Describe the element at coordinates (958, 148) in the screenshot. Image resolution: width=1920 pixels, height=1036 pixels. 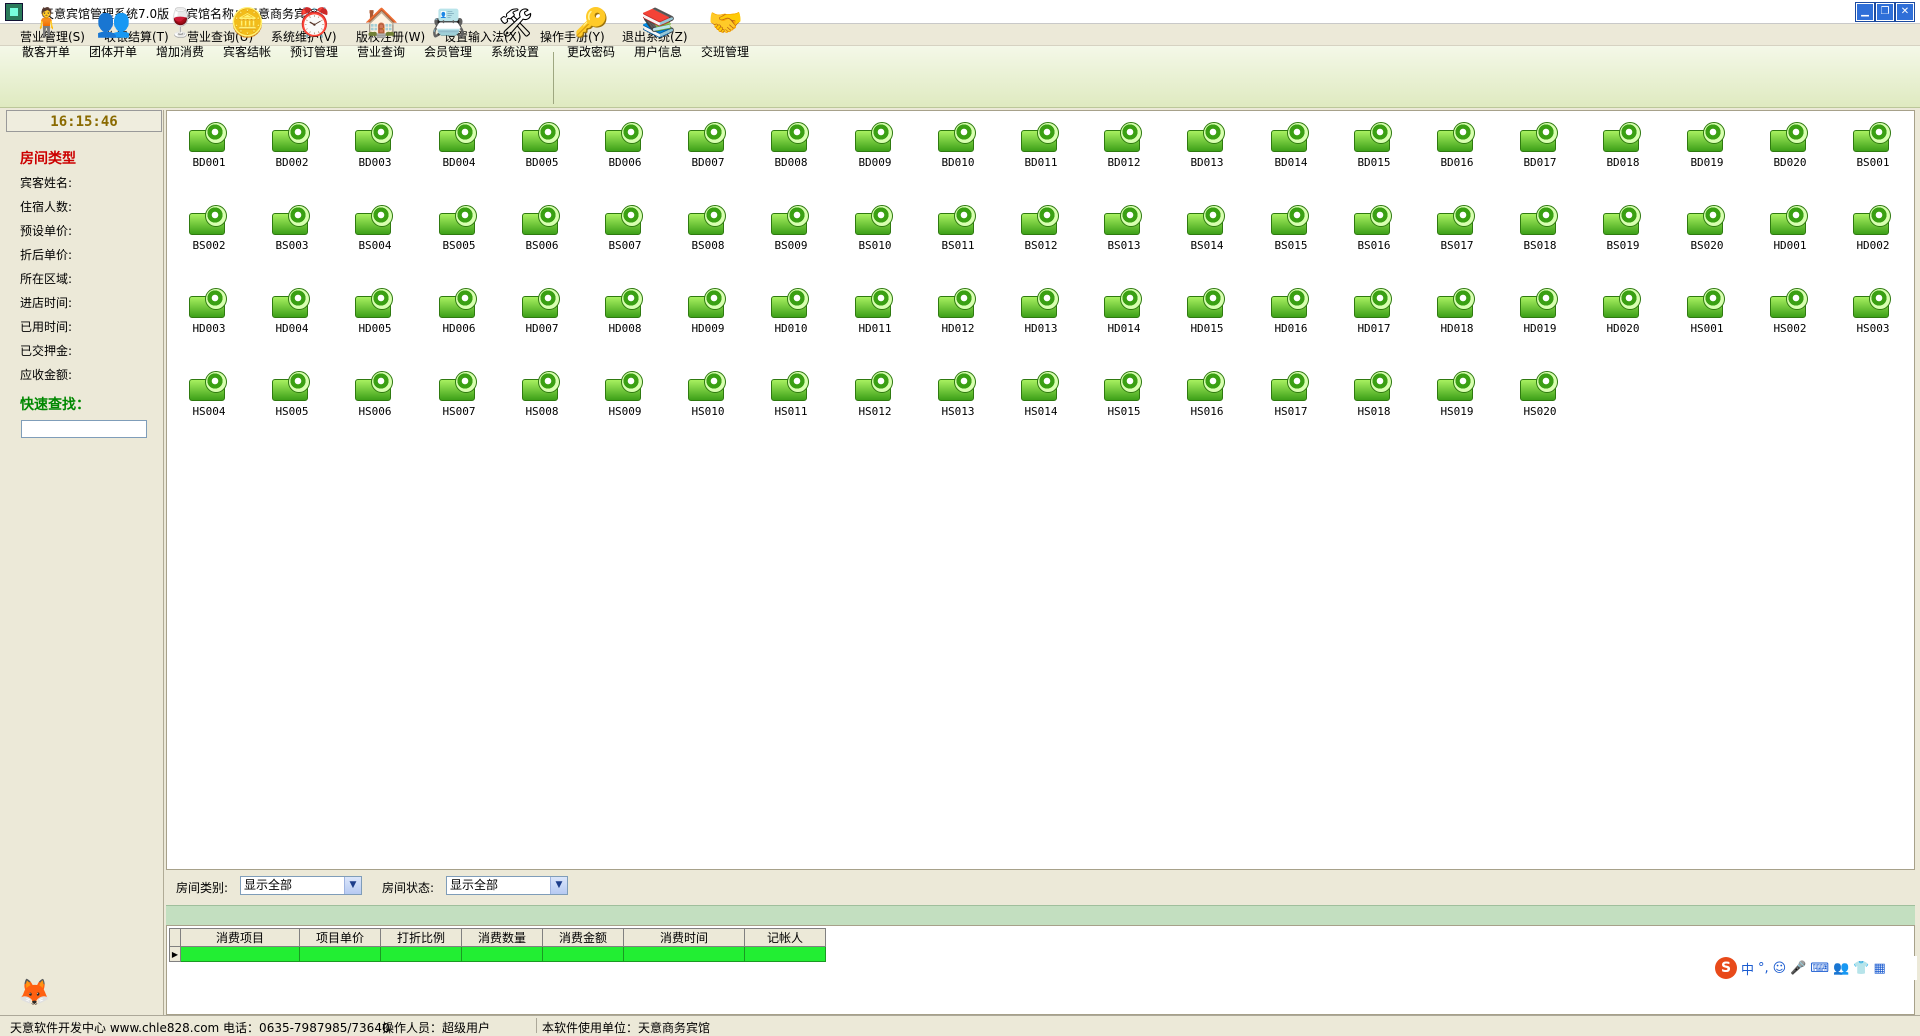
I see `room-tile: BD010` at that location.